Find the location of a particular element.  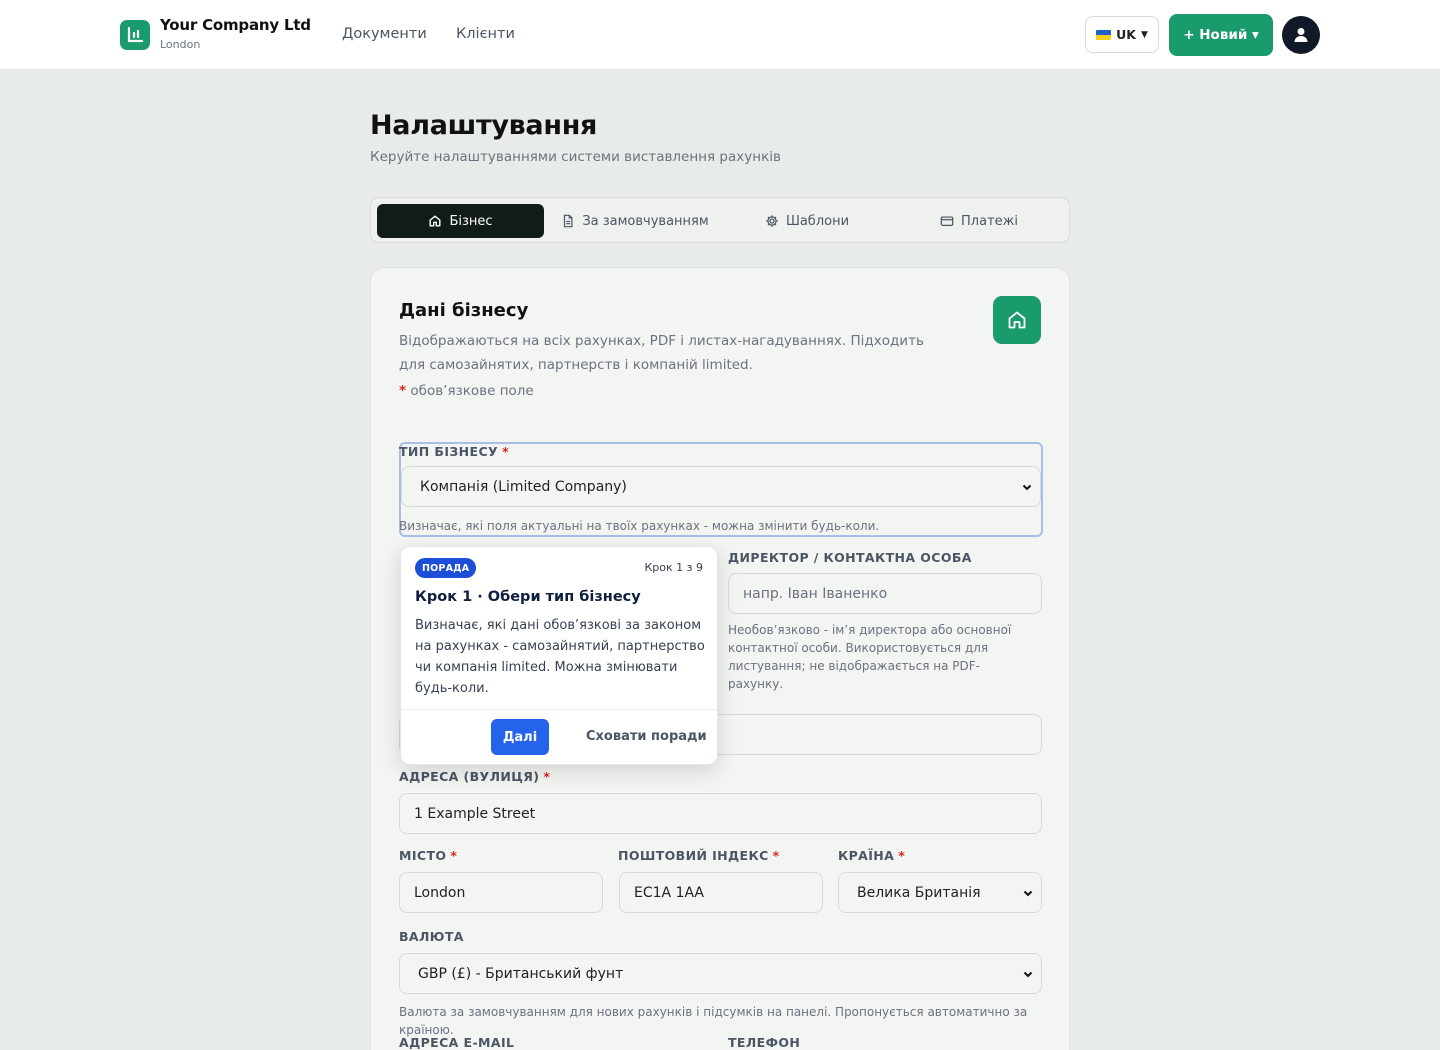

city-label: МІСТО * is located at coordinates (428, 855).